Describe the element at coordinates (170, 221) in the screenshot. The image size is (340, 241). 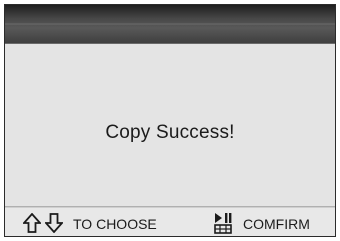
I see `key-hint-bar: TO CHOOSE COMFIRM` at that location.